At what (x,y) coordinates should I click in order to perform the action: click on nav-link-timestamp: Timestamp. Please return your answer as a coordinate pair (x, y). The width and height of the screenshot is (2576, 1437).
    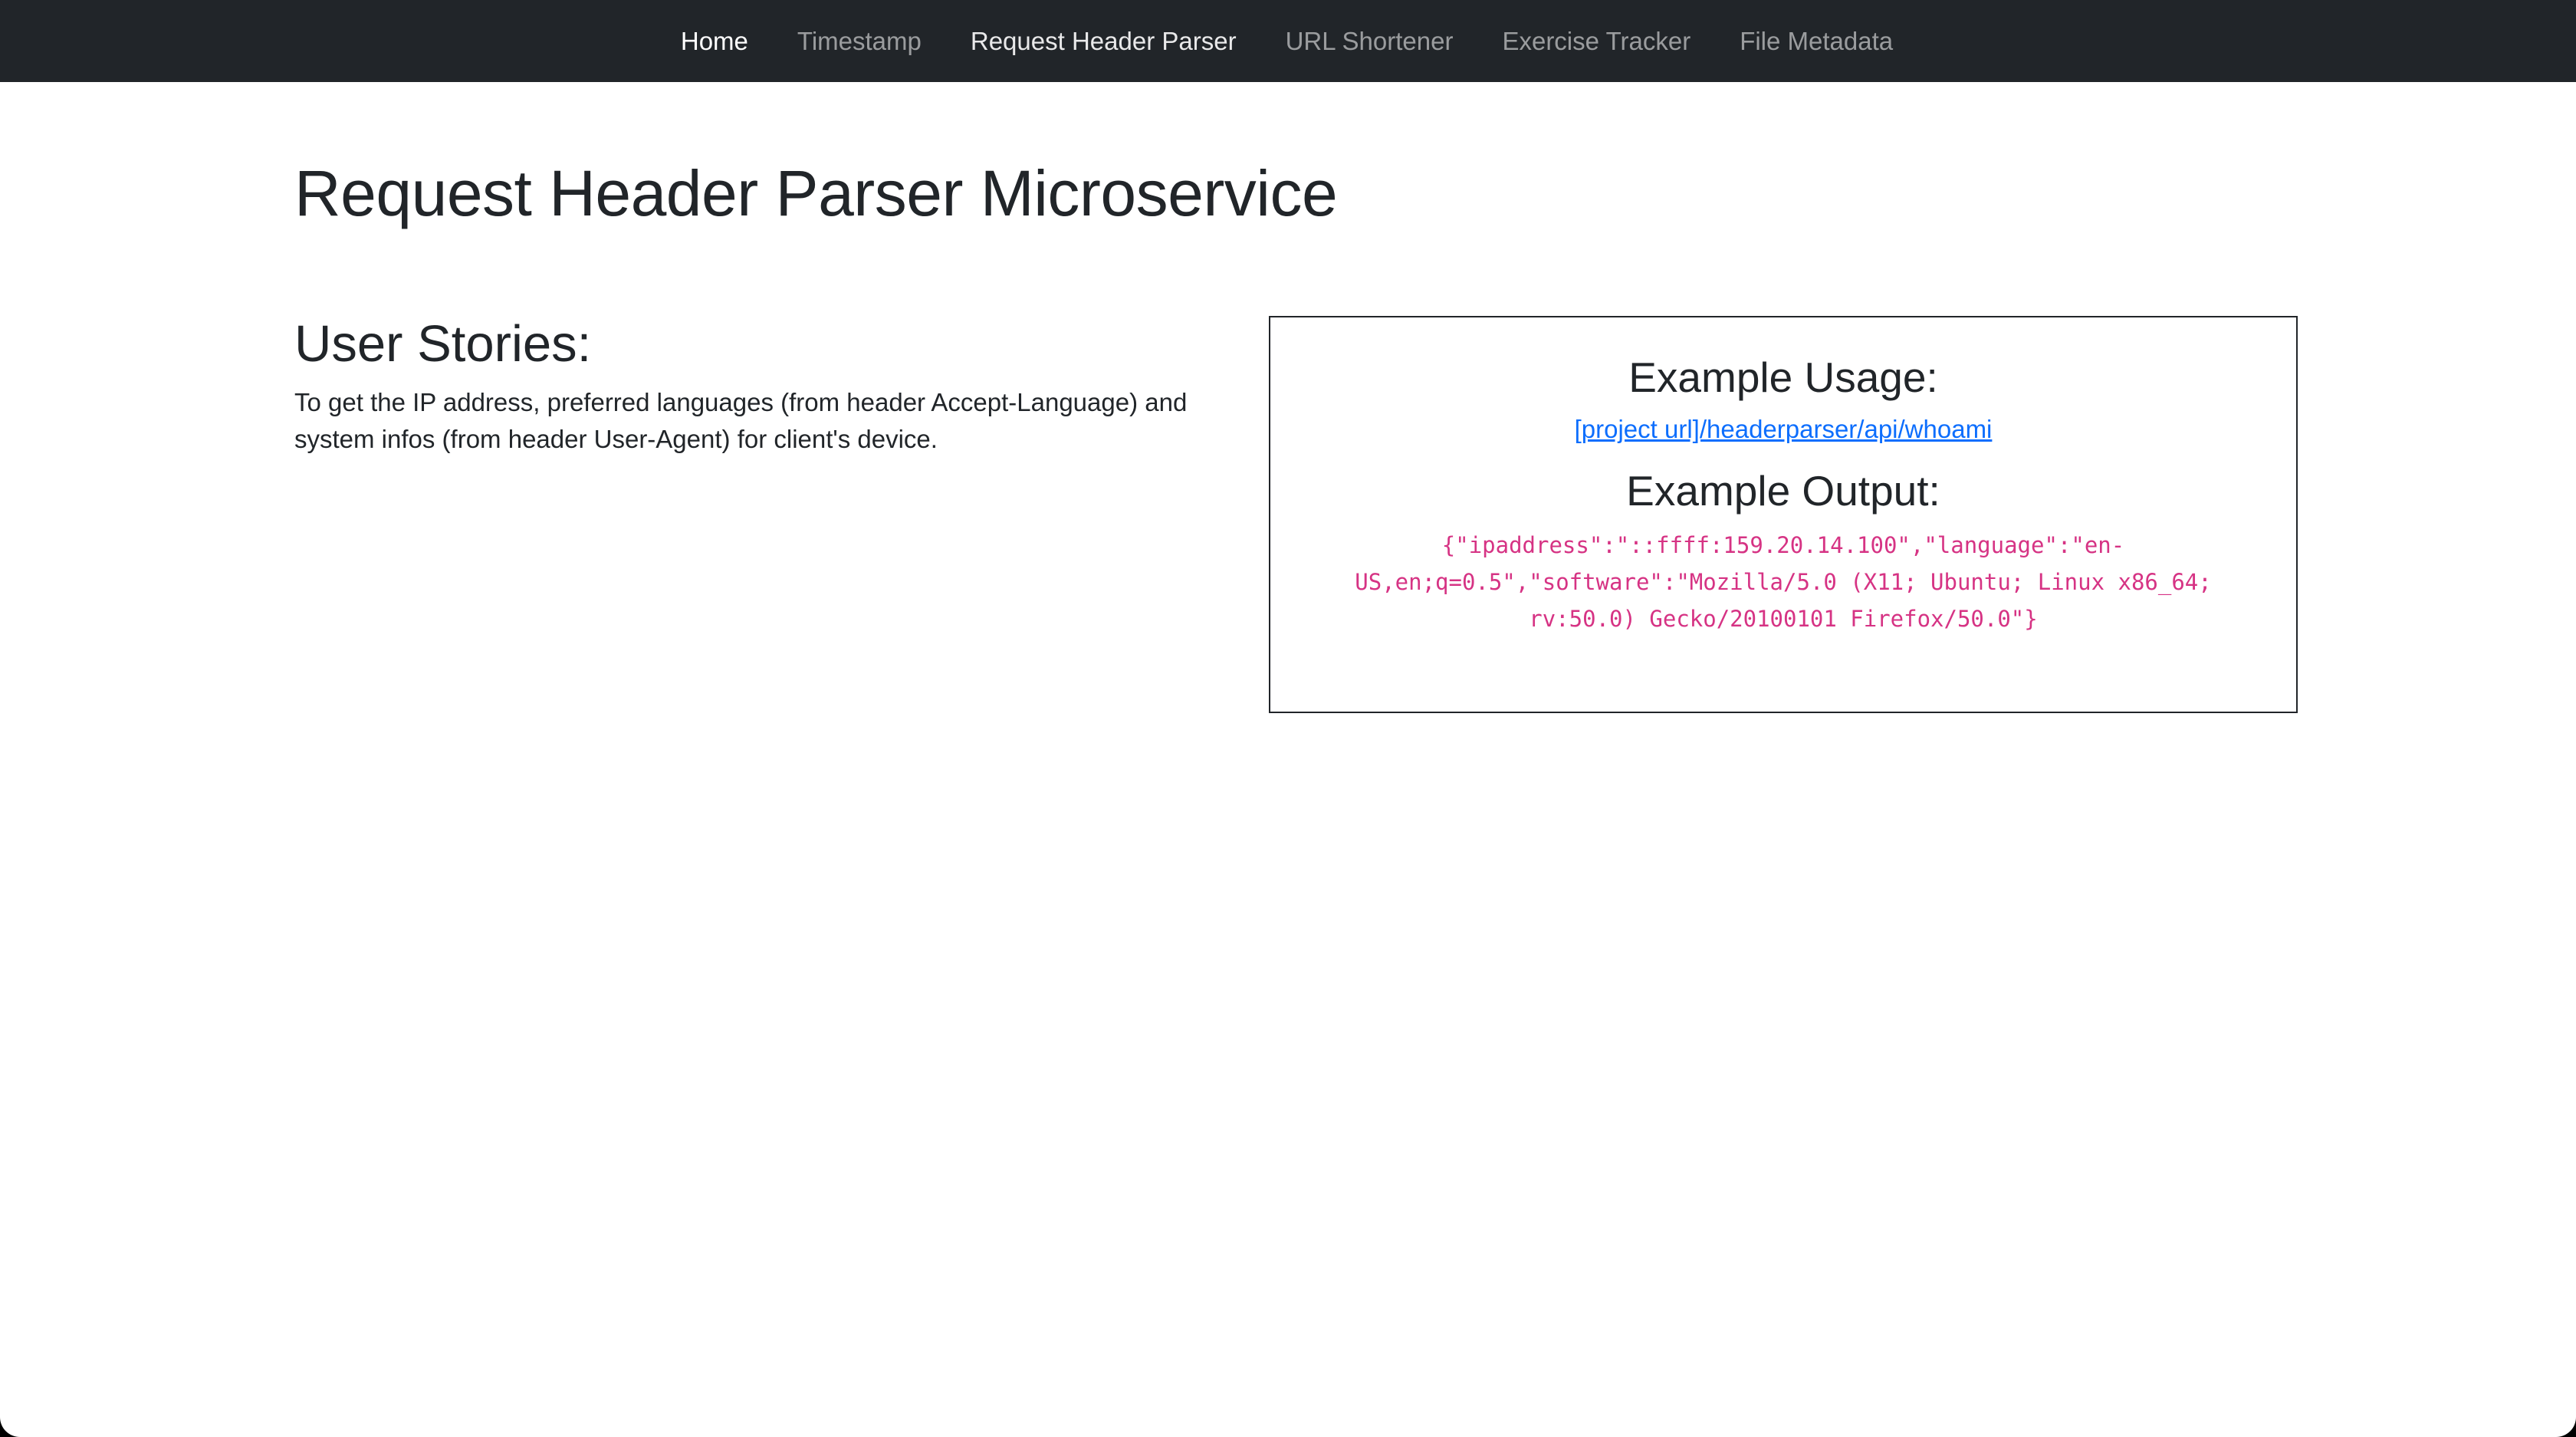
    Looking at the image, I should click on (860, 41).